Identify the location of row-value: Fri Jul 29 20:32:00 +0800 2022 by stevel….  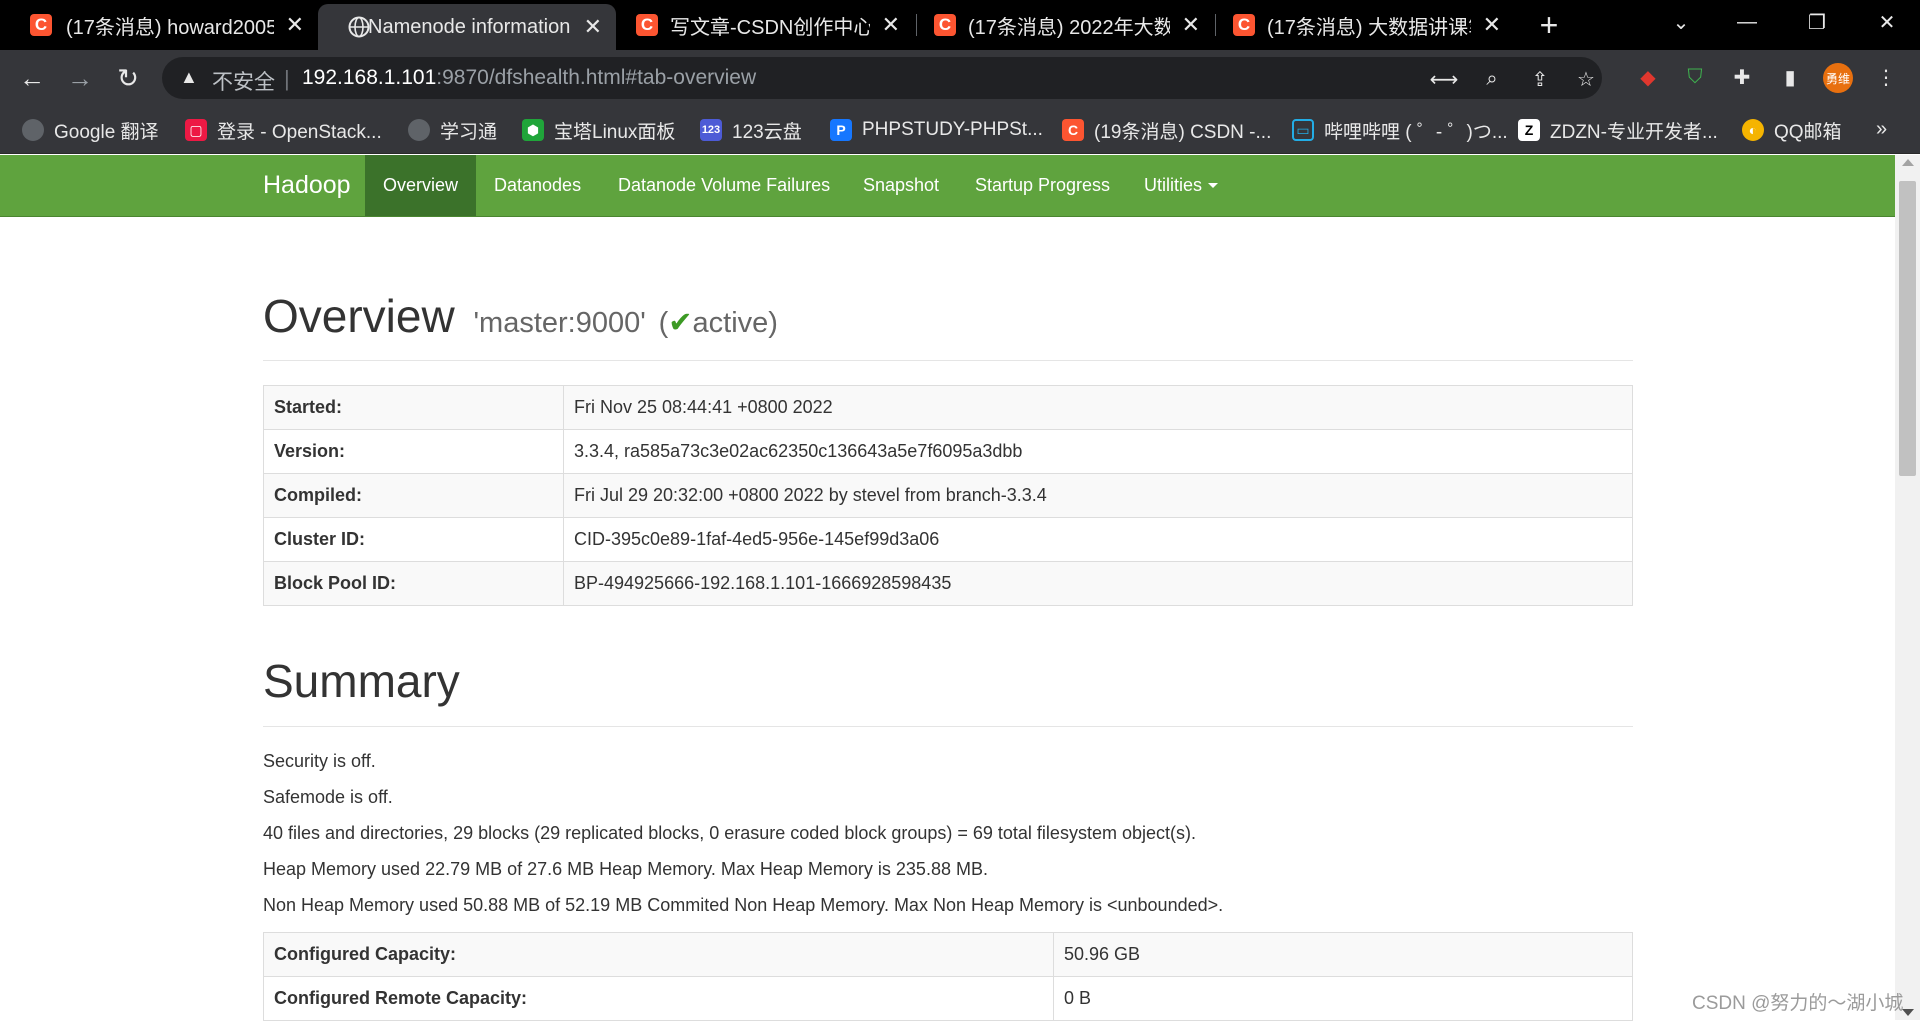
(1098, 495).